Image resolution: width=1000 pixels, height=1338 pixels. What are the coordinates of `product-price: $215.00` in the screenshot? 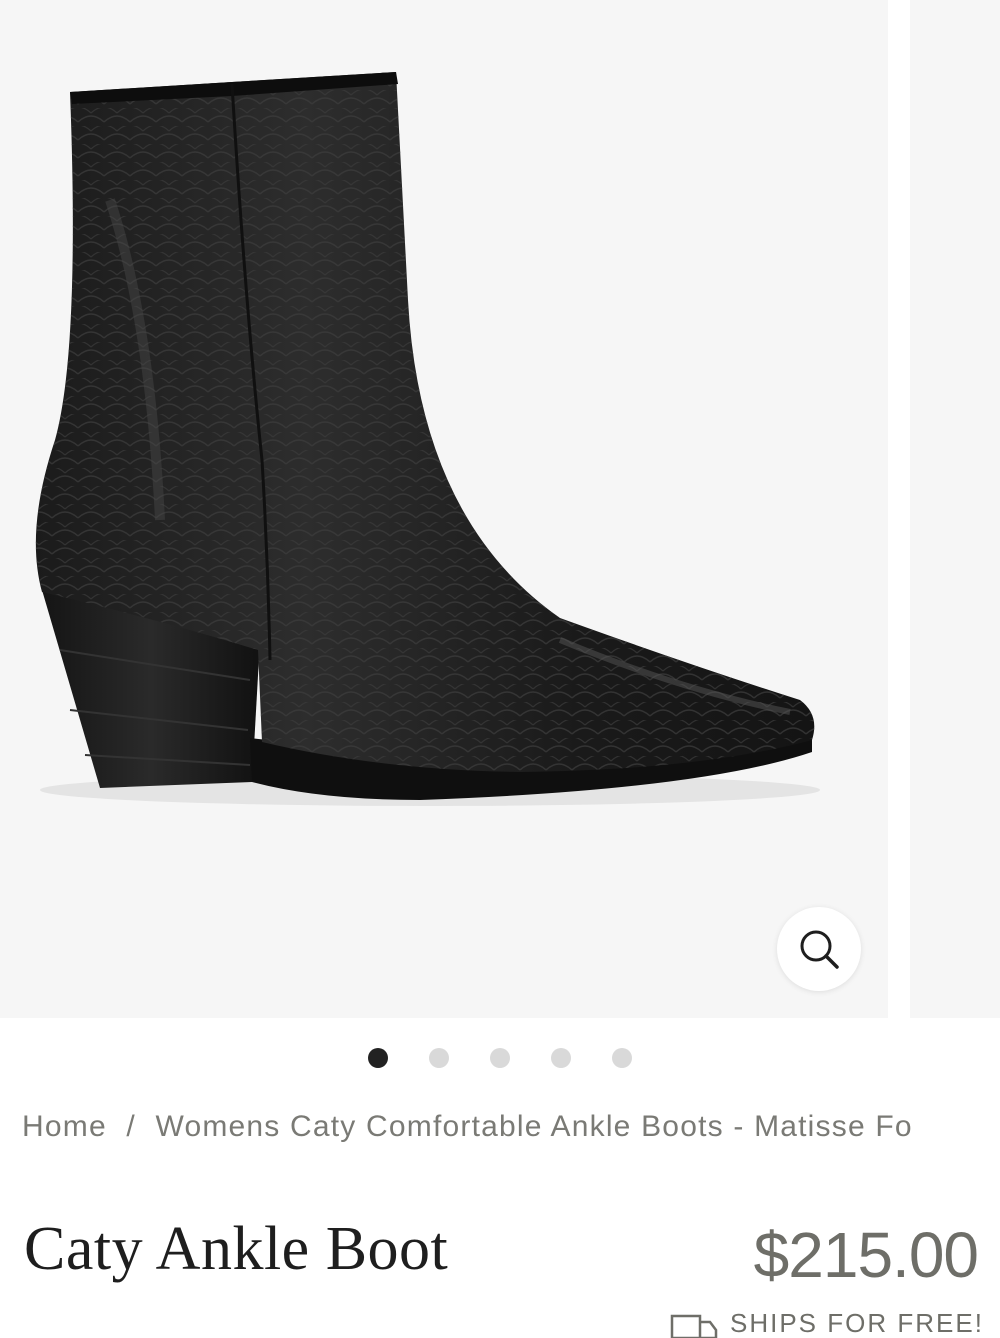 It's located at (866, 1255).